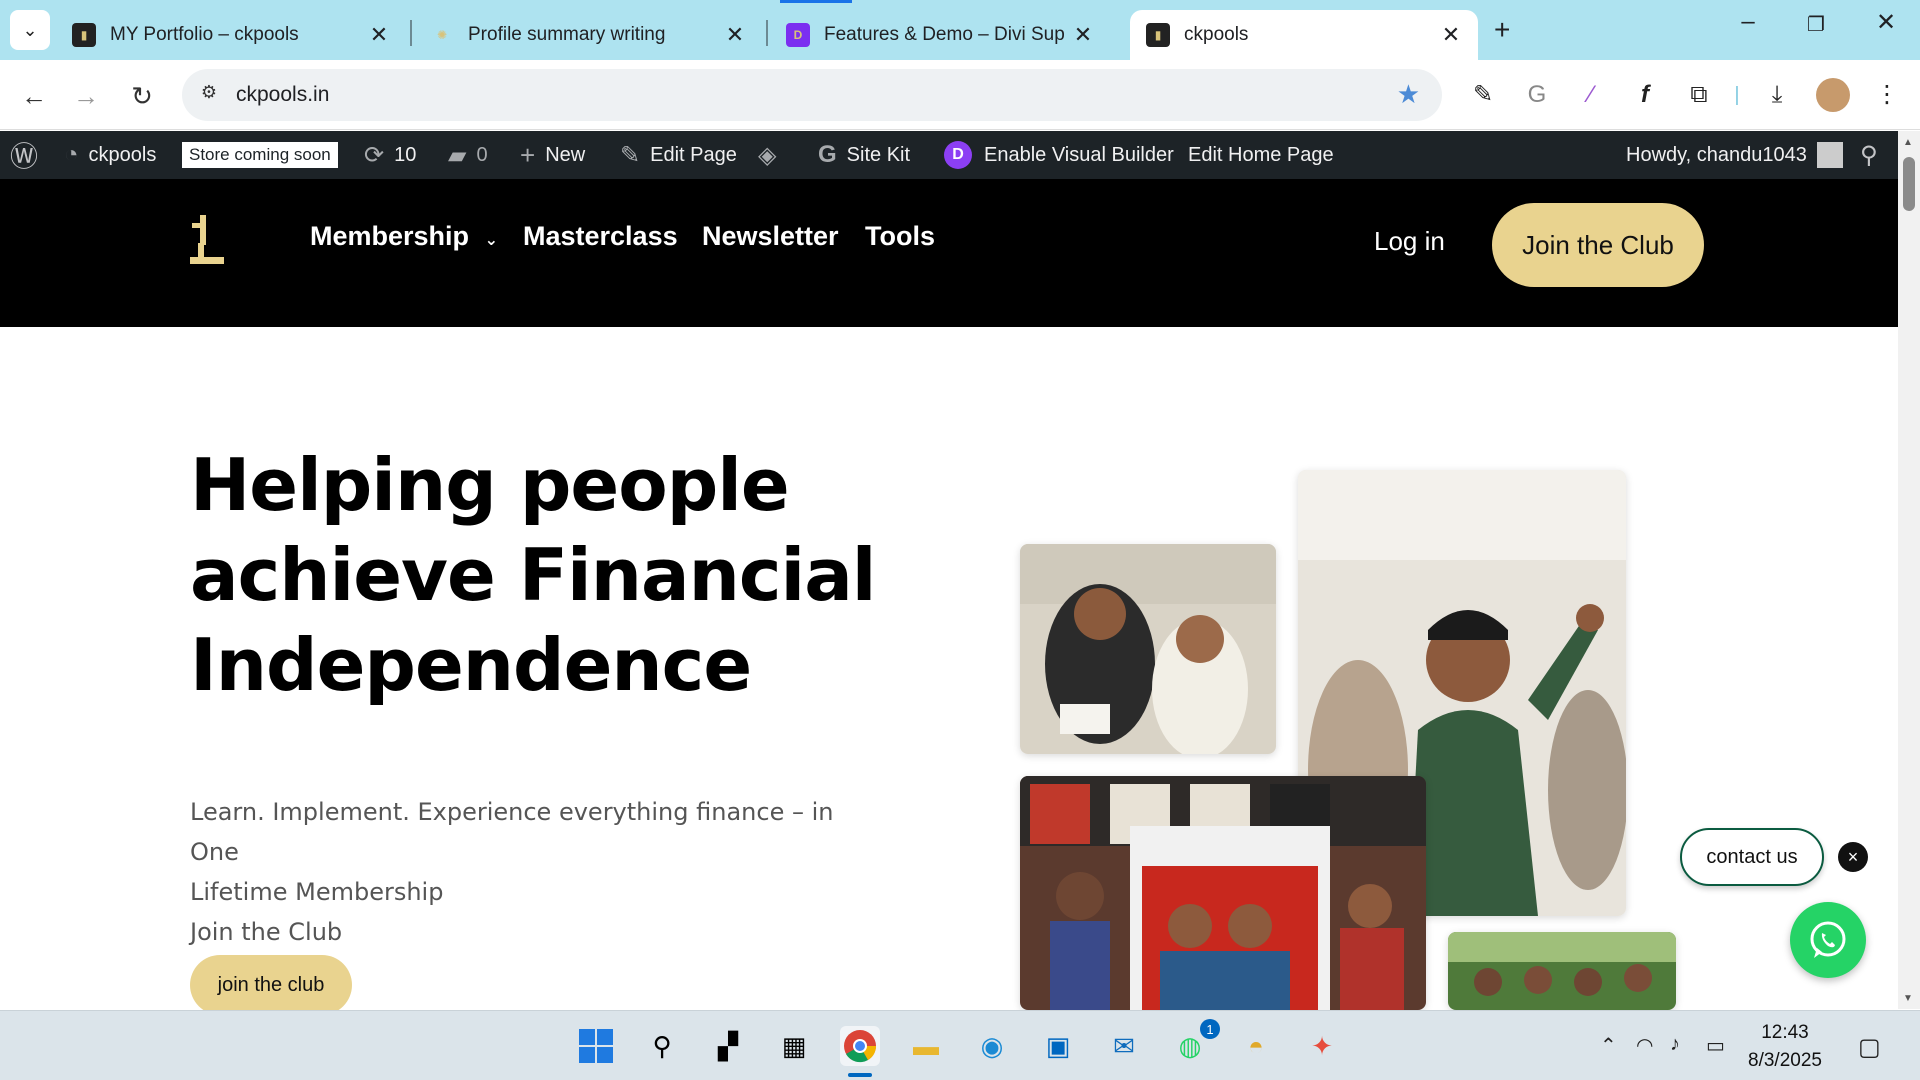 The height and width of the screenshot is (1080, 1920). I want to click on browser-tab-ckpools-active: ▮ ckpools ✕, so click(1304, 35).